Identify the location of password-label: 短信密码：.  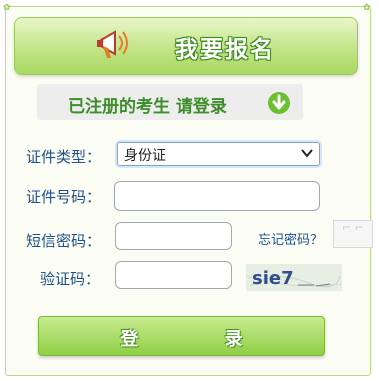
(64, 241).